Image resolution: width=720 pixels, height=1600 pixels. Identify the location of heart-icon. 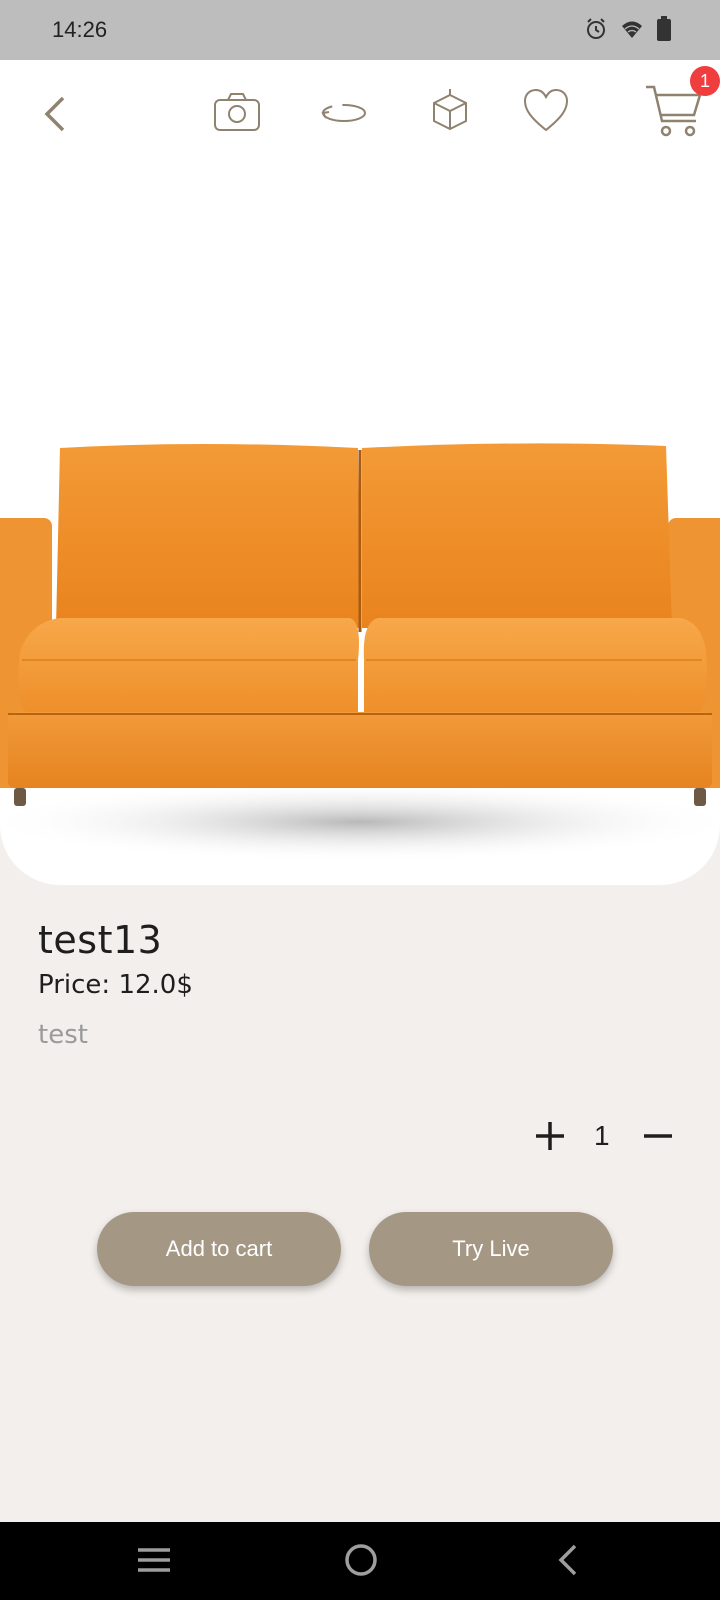
(546, 112).